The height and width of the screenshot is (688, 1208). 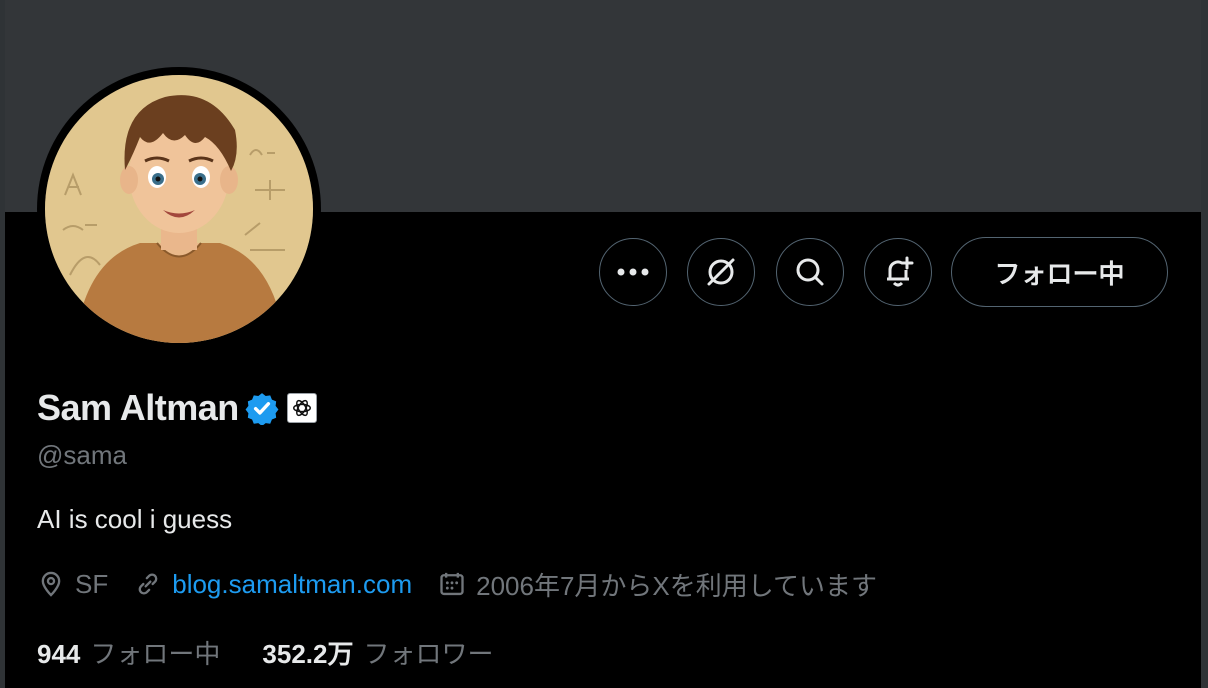 I want to click on profile-handle: @sama, so click(x=82, y=455).